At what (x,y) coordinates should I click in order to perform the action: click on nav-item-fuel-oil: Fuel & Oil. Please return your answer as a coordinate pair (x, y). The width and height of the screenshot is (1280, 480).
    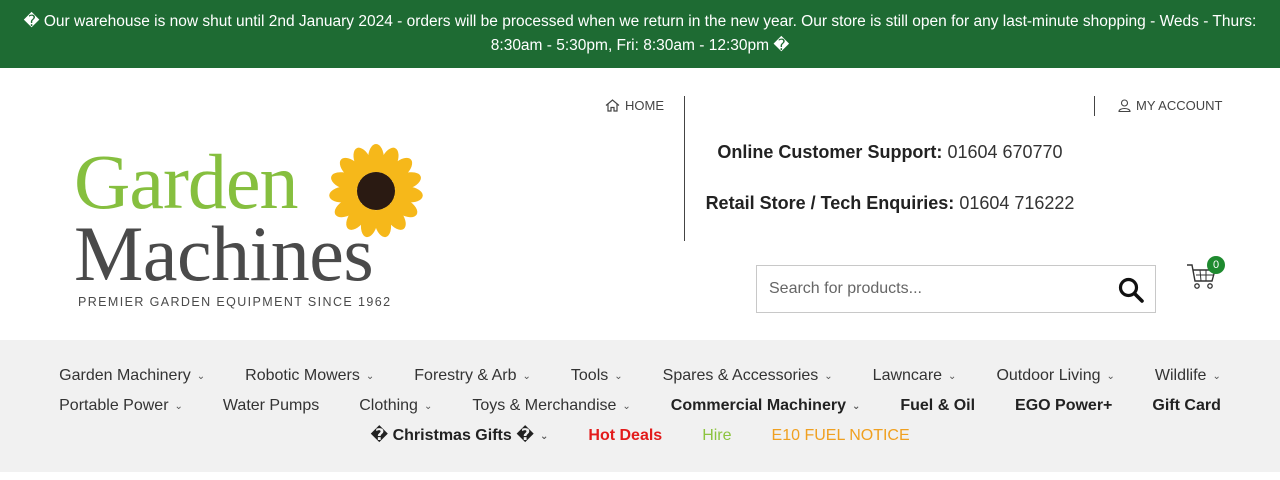
    Looking at the image, I should click on (937, 406).